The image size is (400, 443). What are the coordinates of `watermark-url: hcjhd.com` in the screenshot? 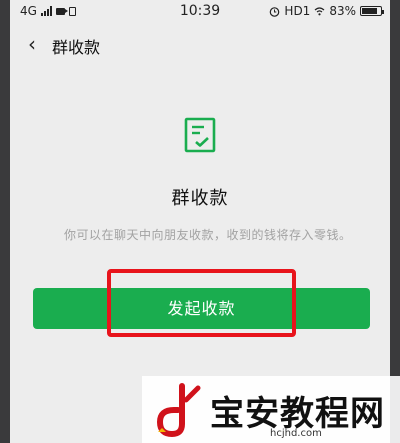 It's located at (296, 433).